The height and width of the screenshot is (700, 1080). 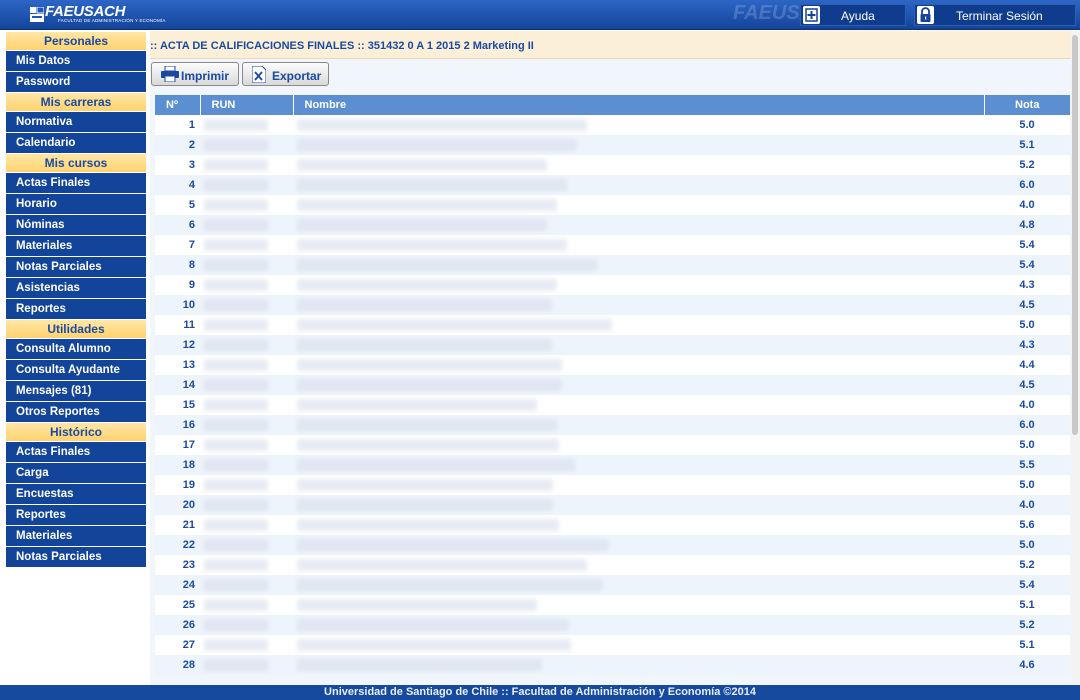 What do you see at coordinates (76, 494) in the screenshot?
I see `sidebar-item-hist-encuestas: Encuestas` at bounding box center [76, 494].